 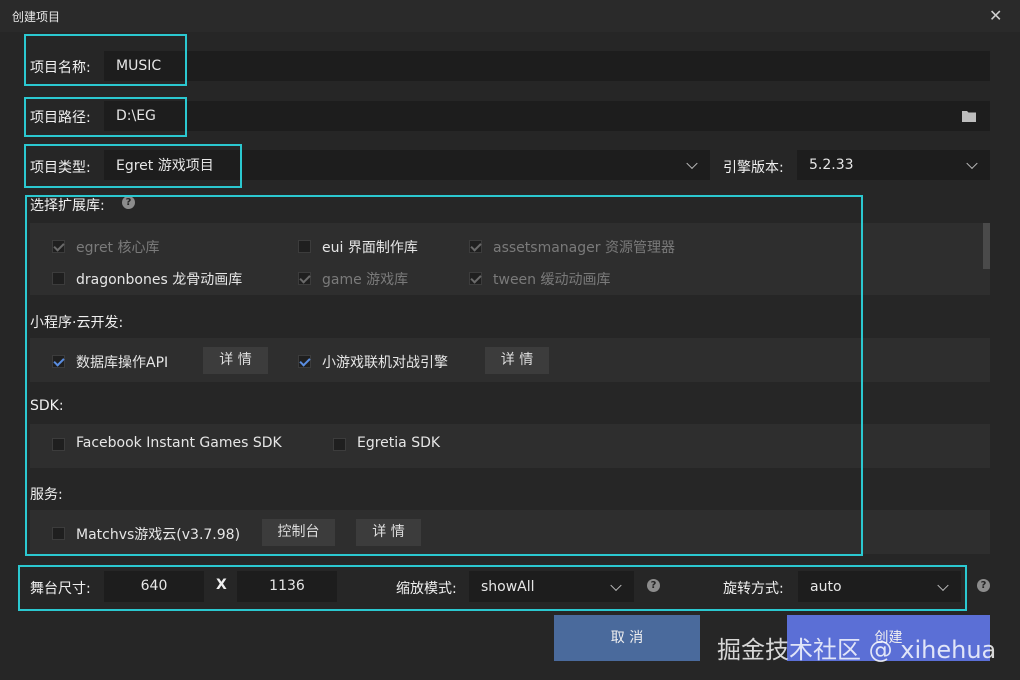 What do you see at coordinates (753, 168) in the screenshot?
I see `engine-version-label: 引擎版本:` at bounding box center [753, 168].